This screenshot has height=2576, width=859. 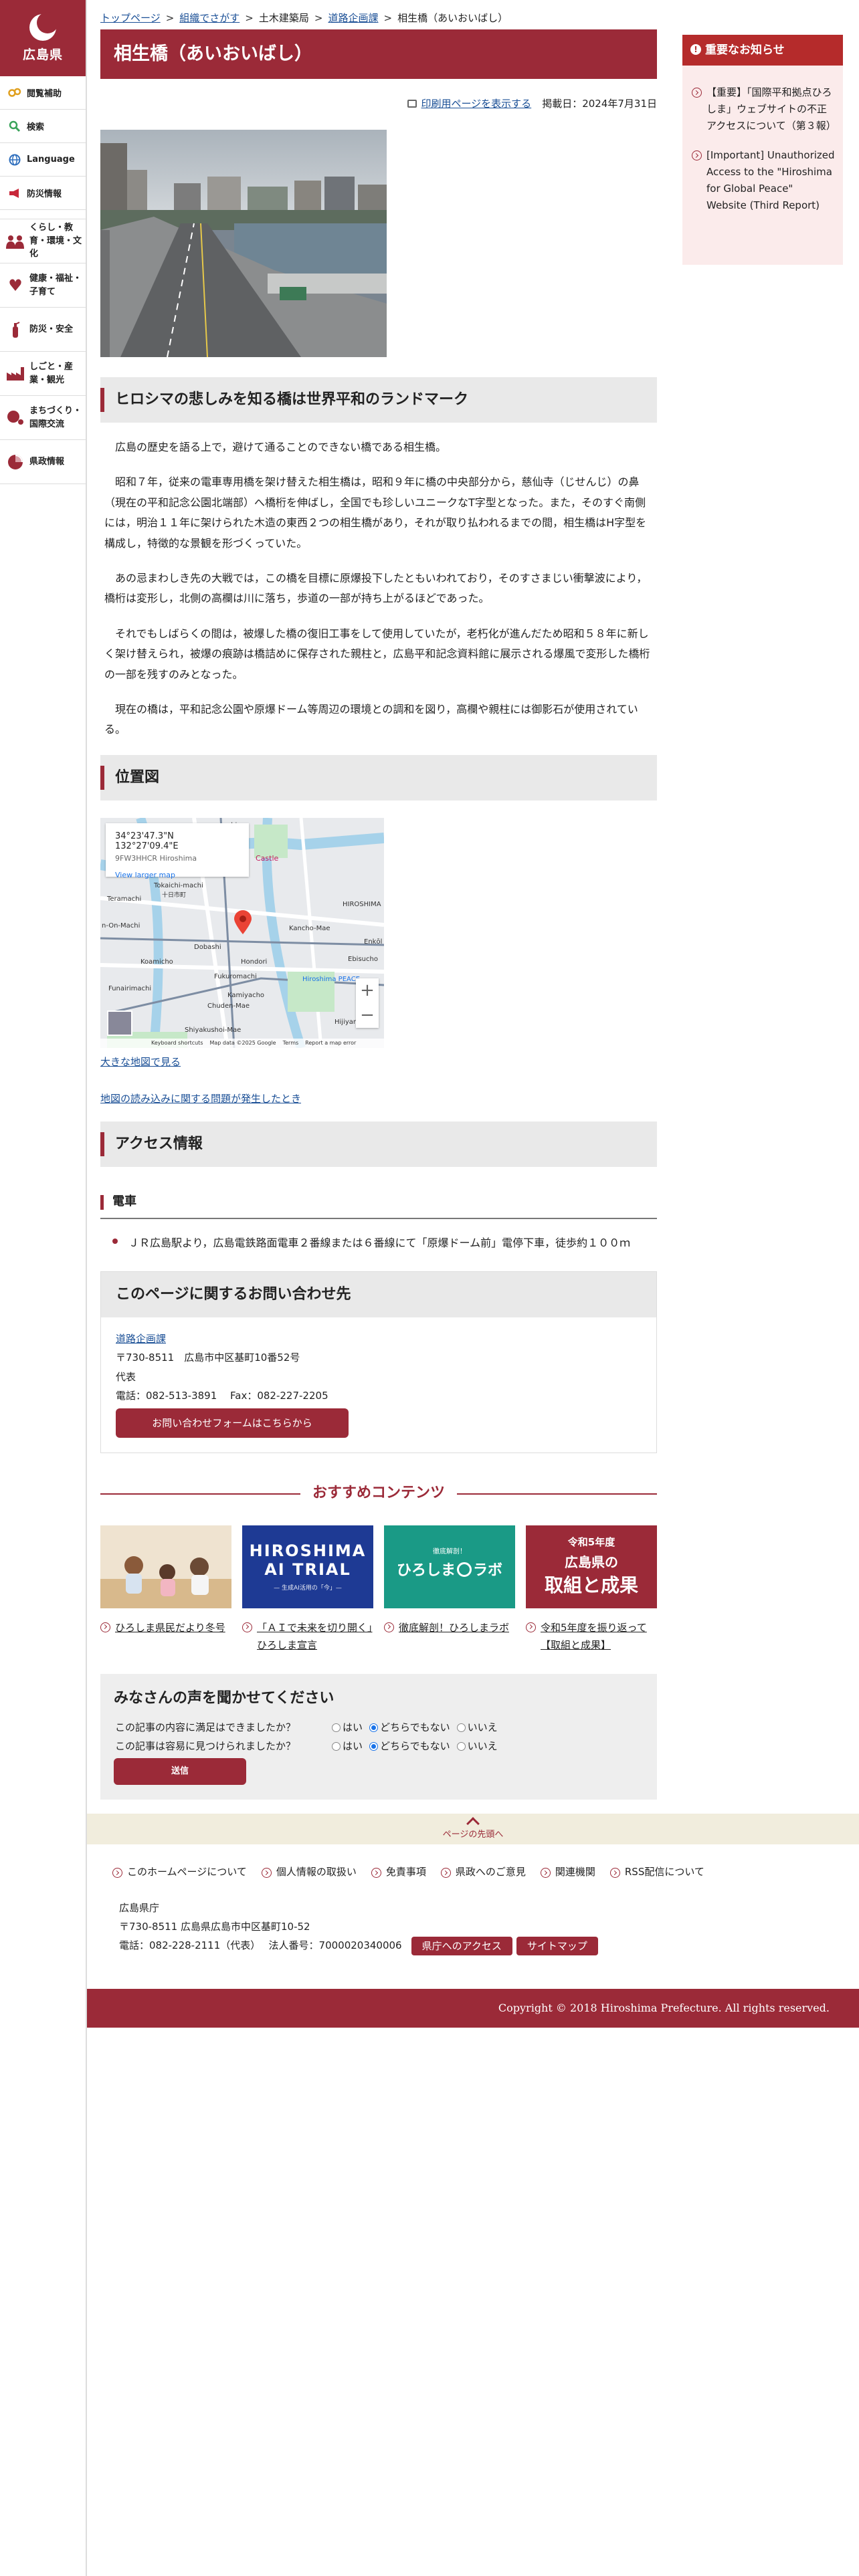 What do you see at coordinates (363, 959) in the screenshot?
I see `map-label: Ebisucho` at bounding box center [363, 959].